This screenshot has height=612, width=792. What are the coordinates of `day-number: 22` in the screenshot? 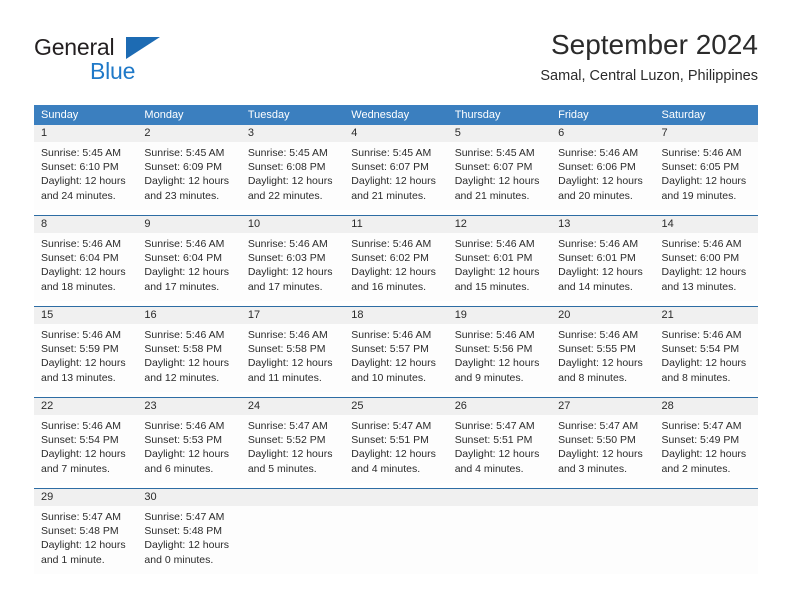 It's located at (85, 406).